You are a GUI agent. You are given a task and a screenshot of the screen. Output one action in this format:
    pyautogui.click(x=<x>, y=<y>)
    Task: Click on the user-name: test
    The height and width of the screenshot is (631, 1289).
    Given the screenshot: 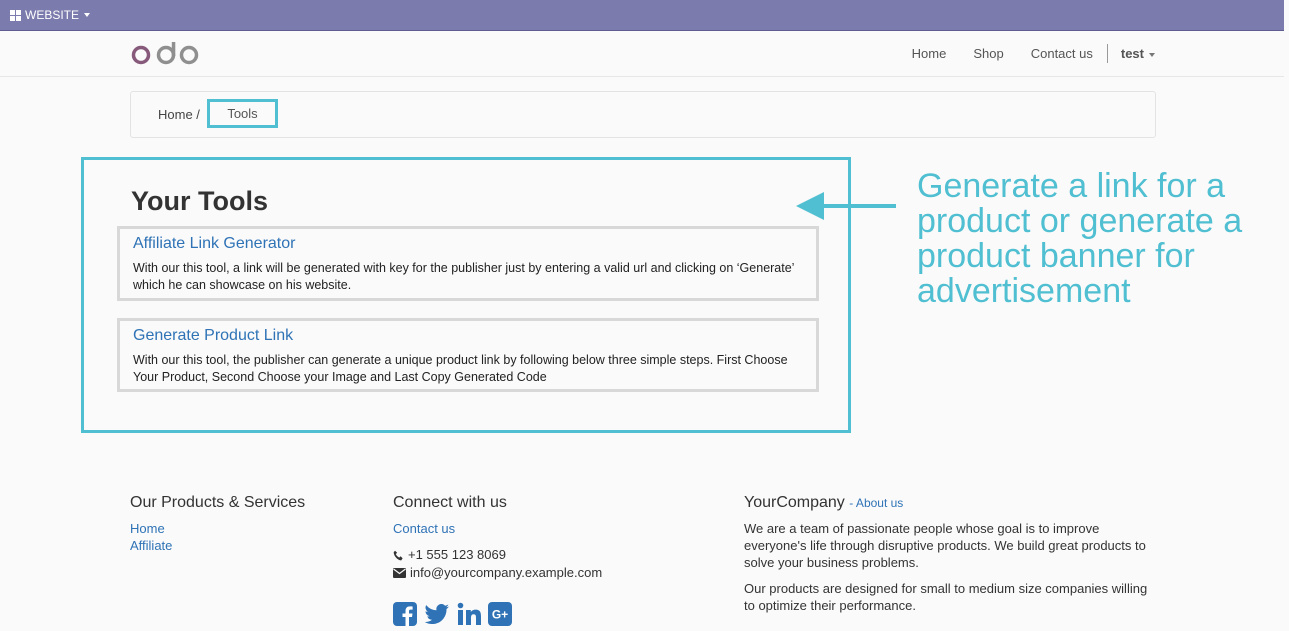 What is the action you would take?
    pyautogui.click(x=1132, y=53)
    